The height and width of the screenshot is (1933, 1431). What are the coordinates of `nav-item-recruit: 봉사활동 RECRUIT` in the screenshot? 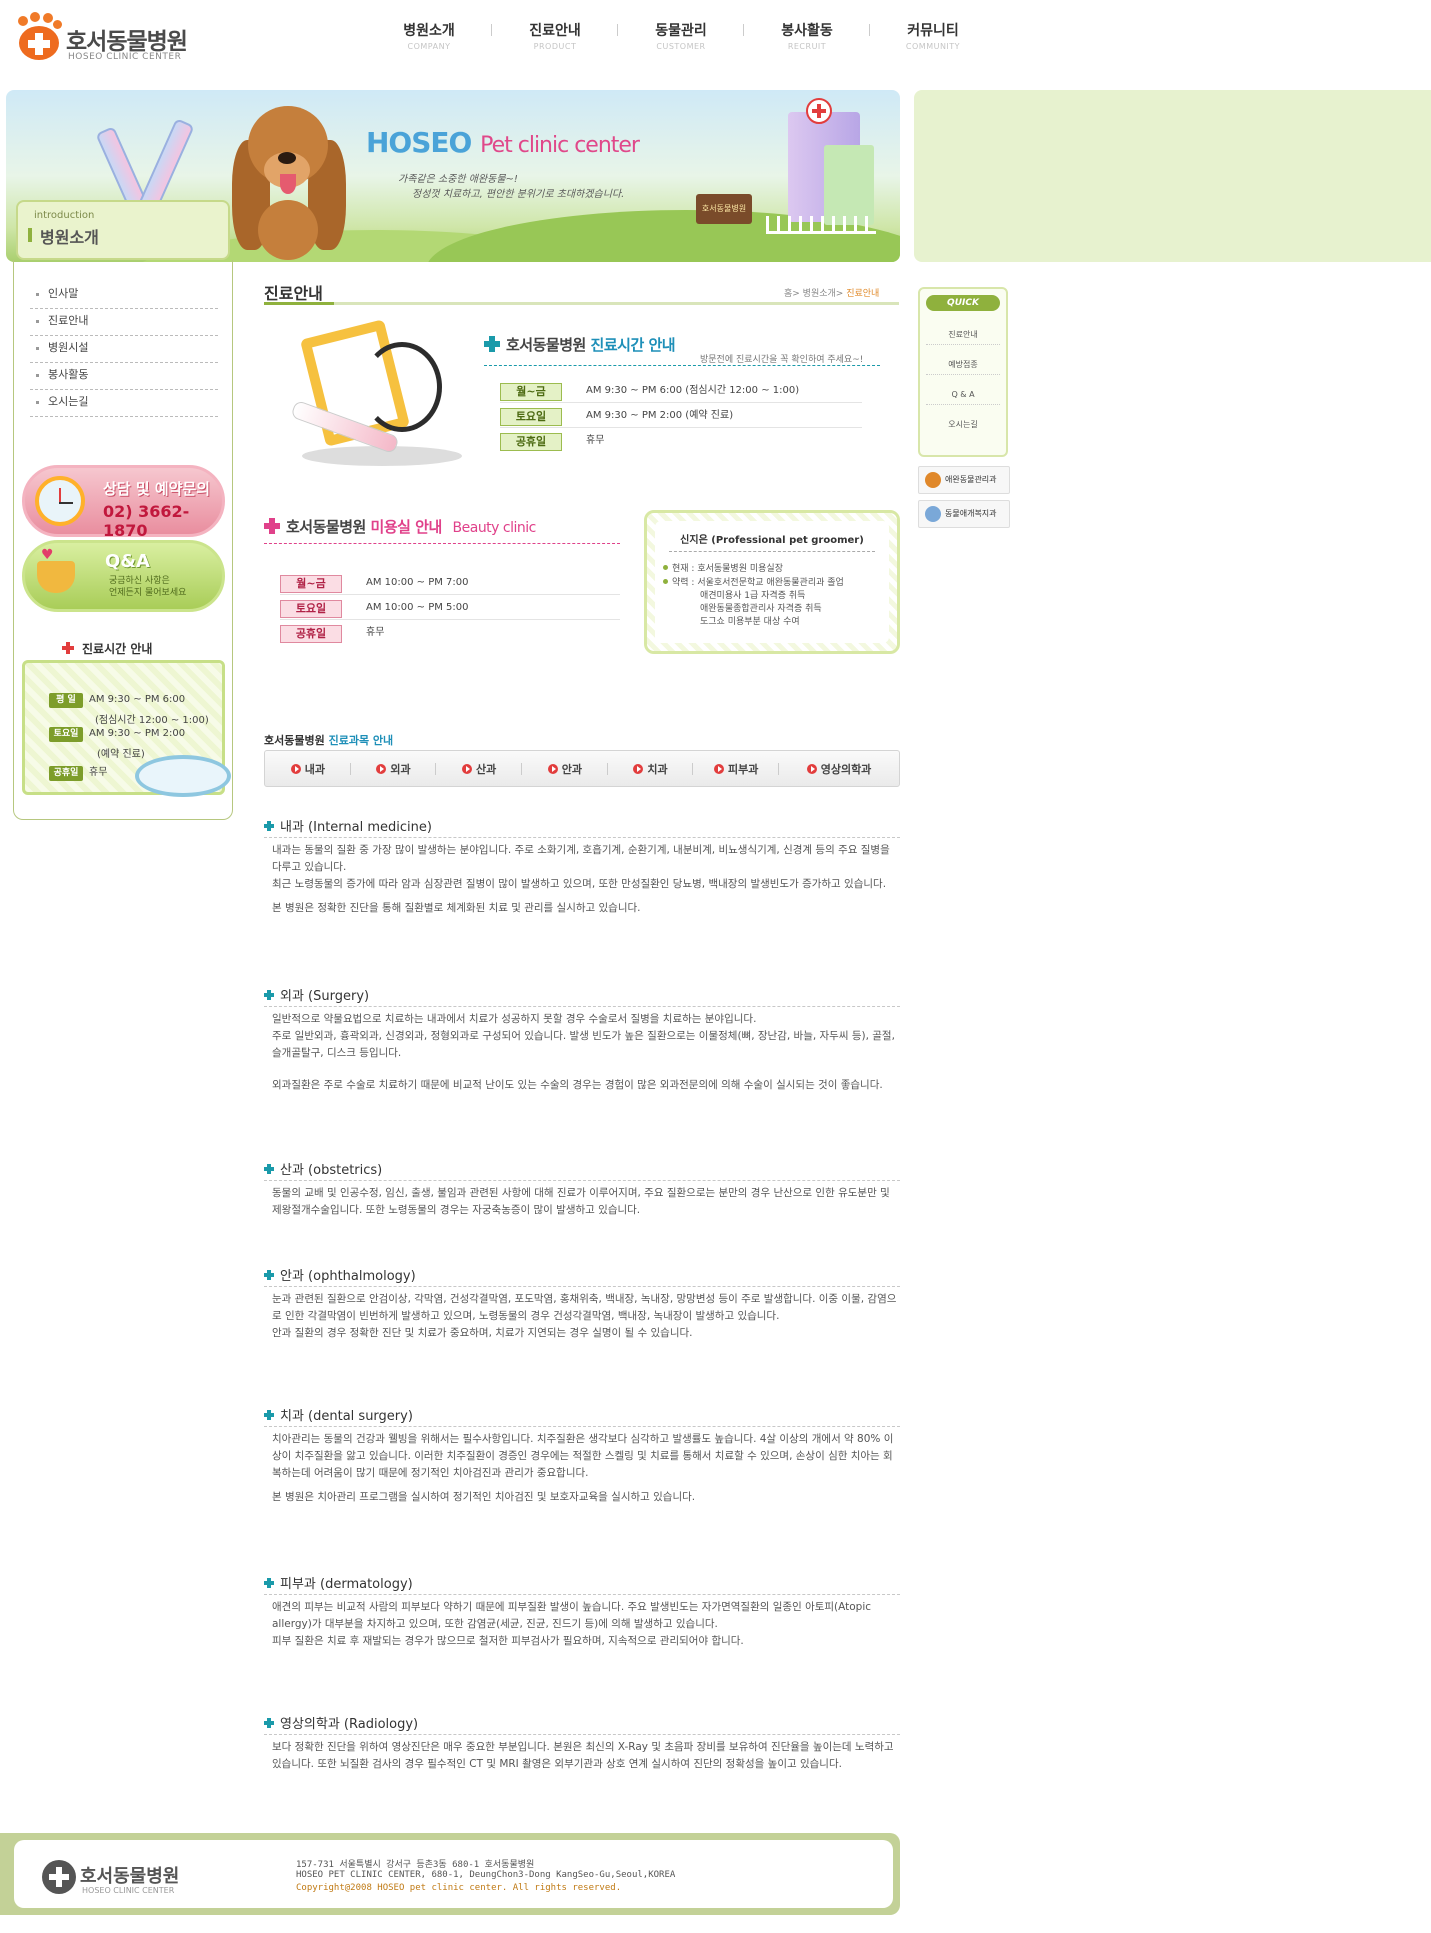 It's located at (807, 40).